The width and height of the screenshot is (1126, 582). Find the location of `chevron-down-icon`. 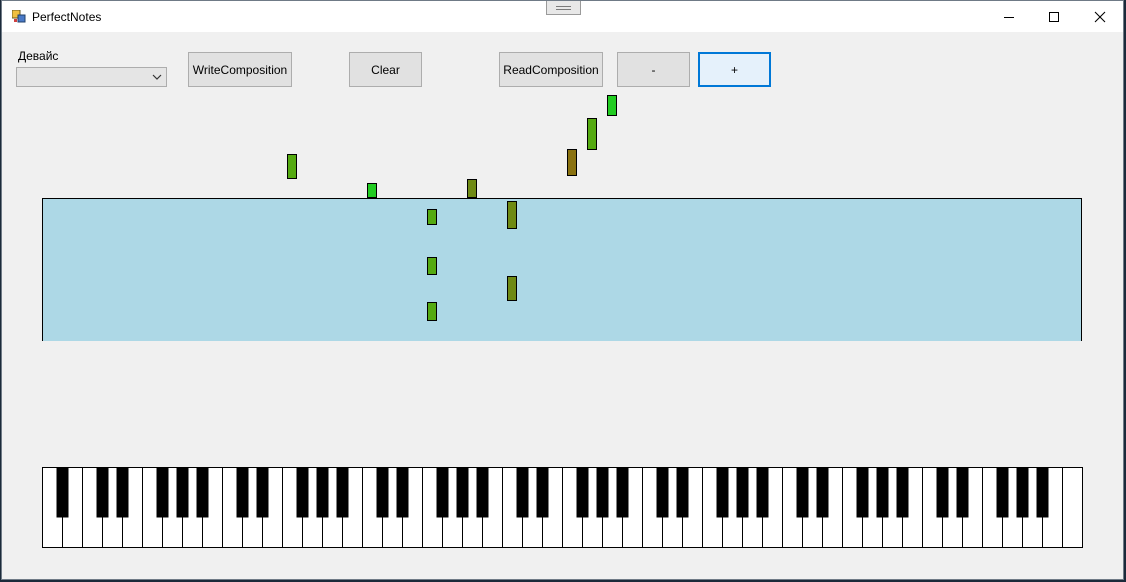

chevron-down-icon is located at coordinates (157, 77).